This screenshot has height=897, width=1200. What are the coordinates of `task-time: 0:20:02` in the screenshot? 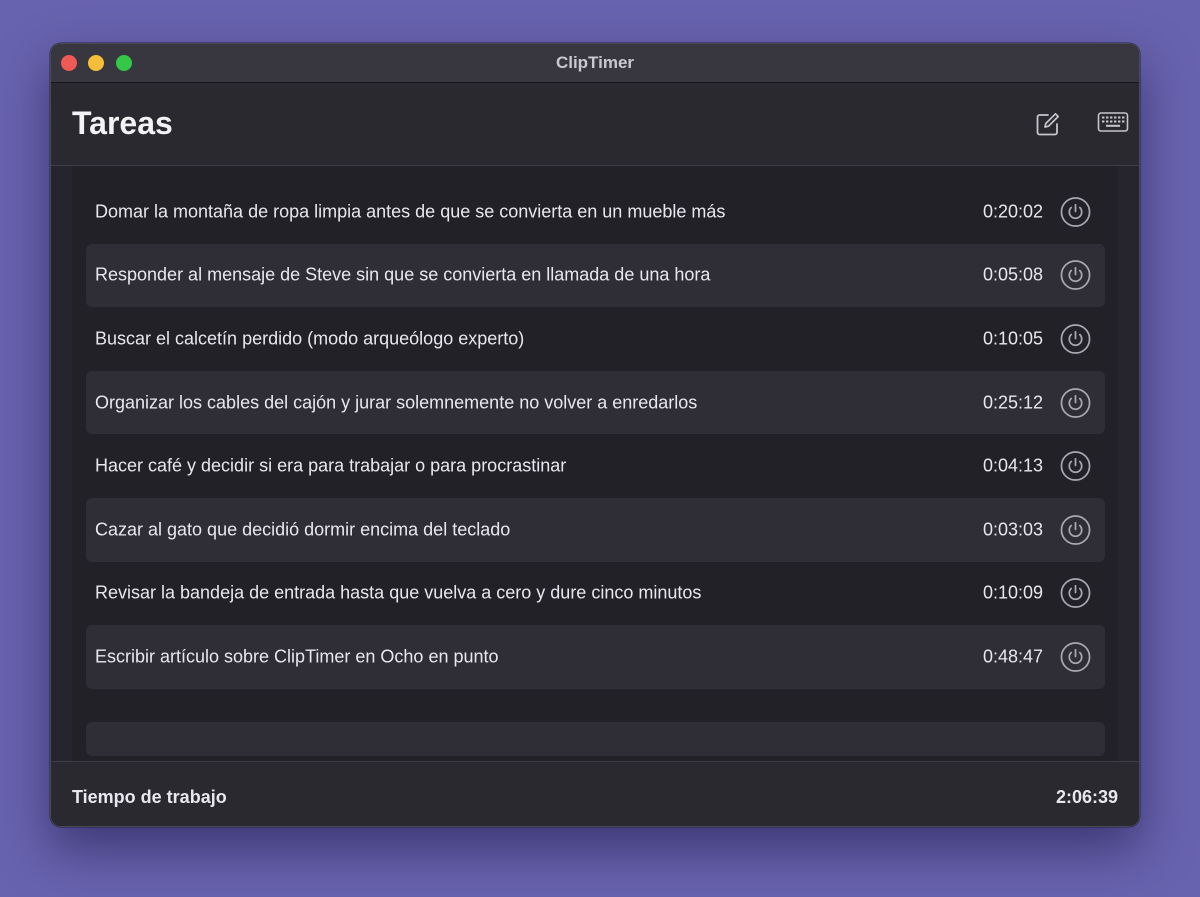 It's located at (1012, 211).